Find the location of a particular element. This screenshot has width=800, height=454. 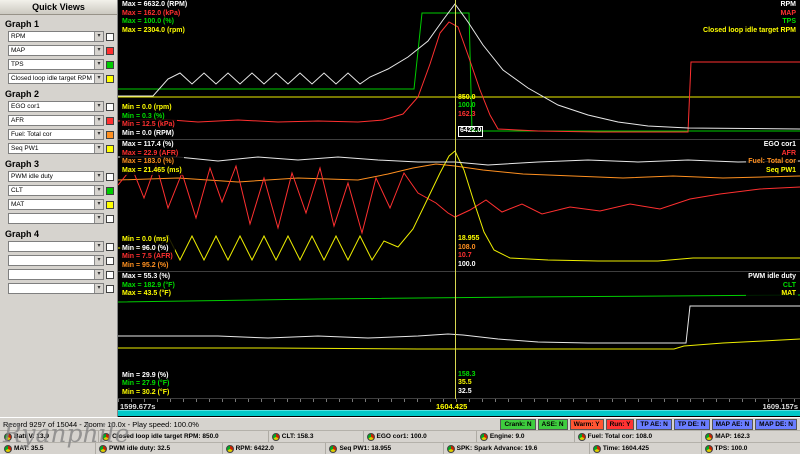

legend-item: PWM idle duty is located at coordinates (772, 276).